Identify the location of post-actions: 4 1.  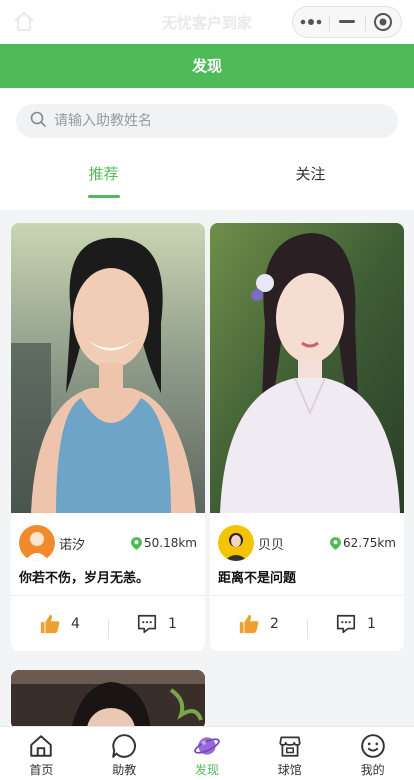
(108, 623).